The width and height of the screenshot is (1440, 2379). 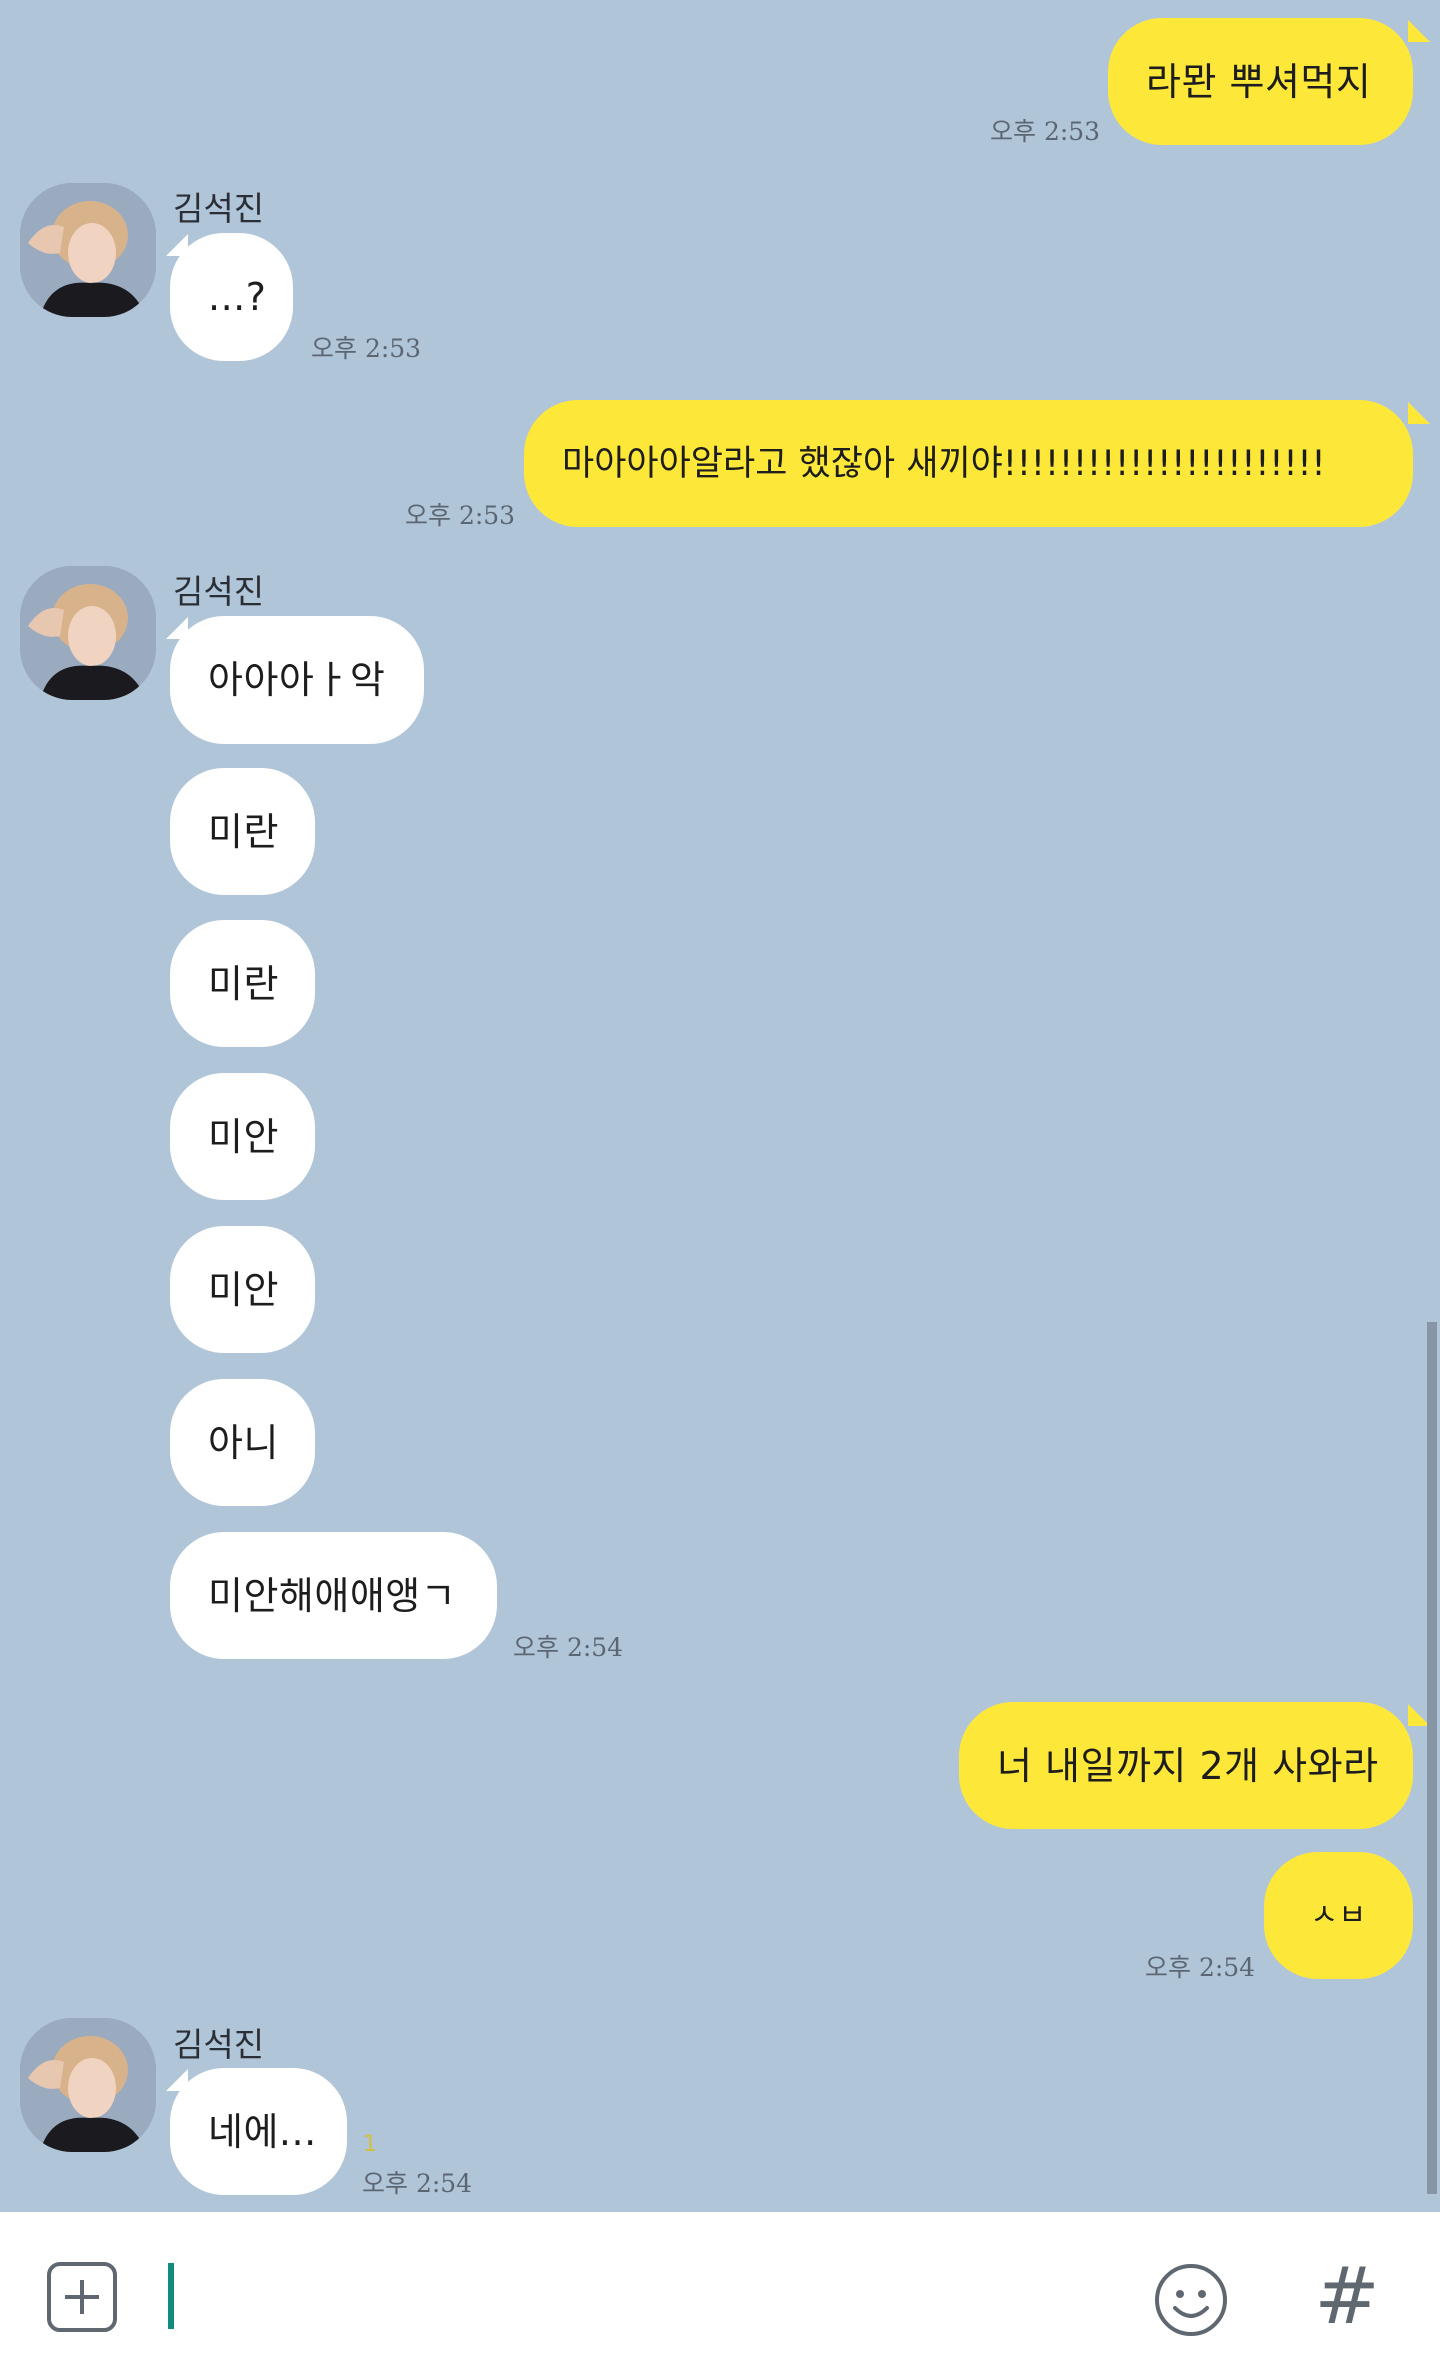 What do you see at coordinates (1186, 1765) in the screenshot?
I see `my-message-bubble: 너 내일까지 2개 사와라` at bounding box center [1186, 1765].